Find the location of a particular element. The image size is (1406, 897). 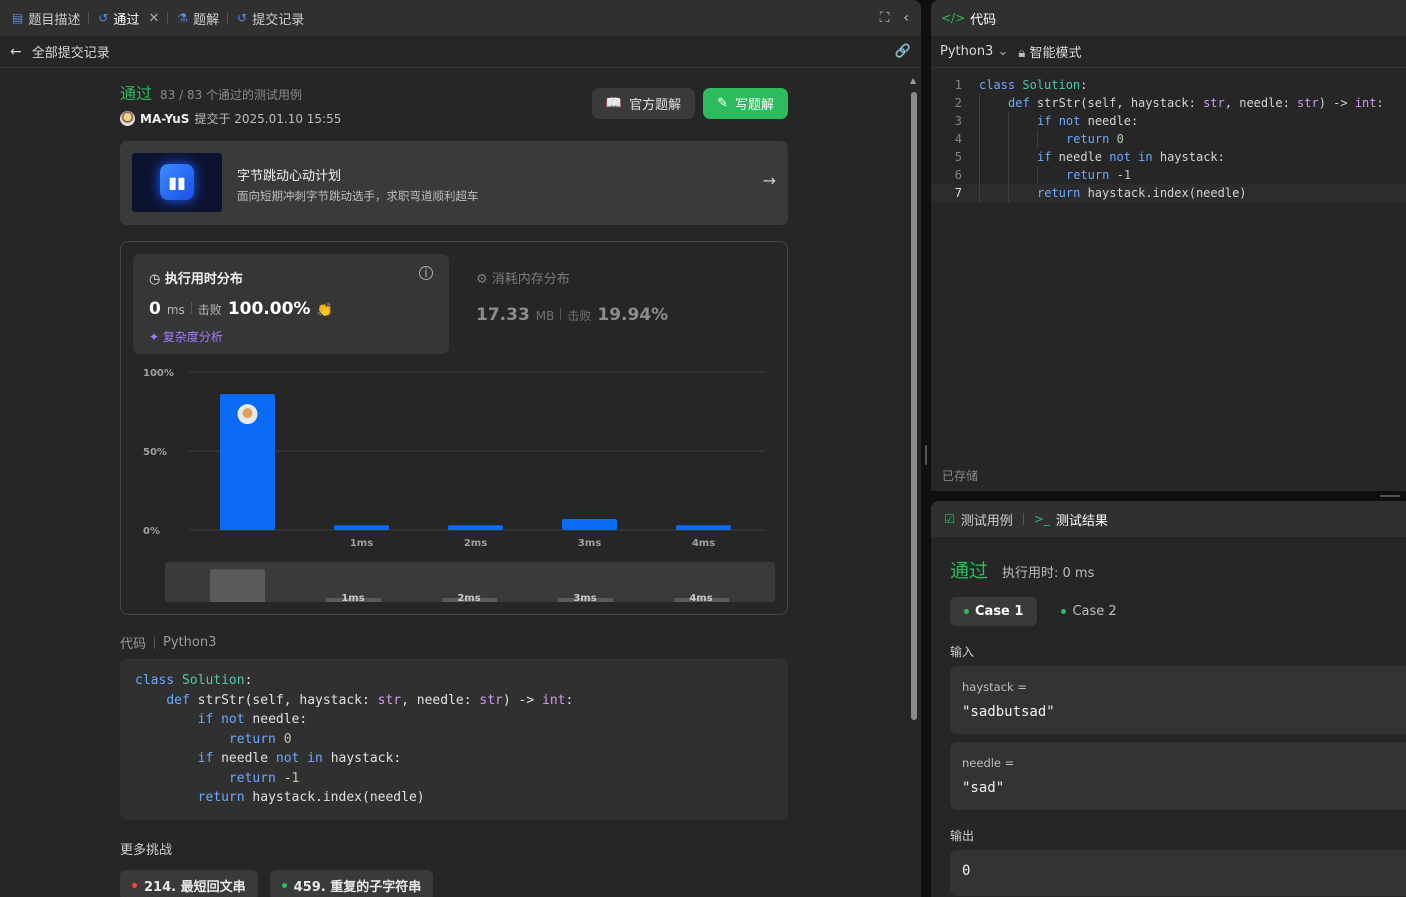

result-status: 通过 is located at coordinates (969, 571).